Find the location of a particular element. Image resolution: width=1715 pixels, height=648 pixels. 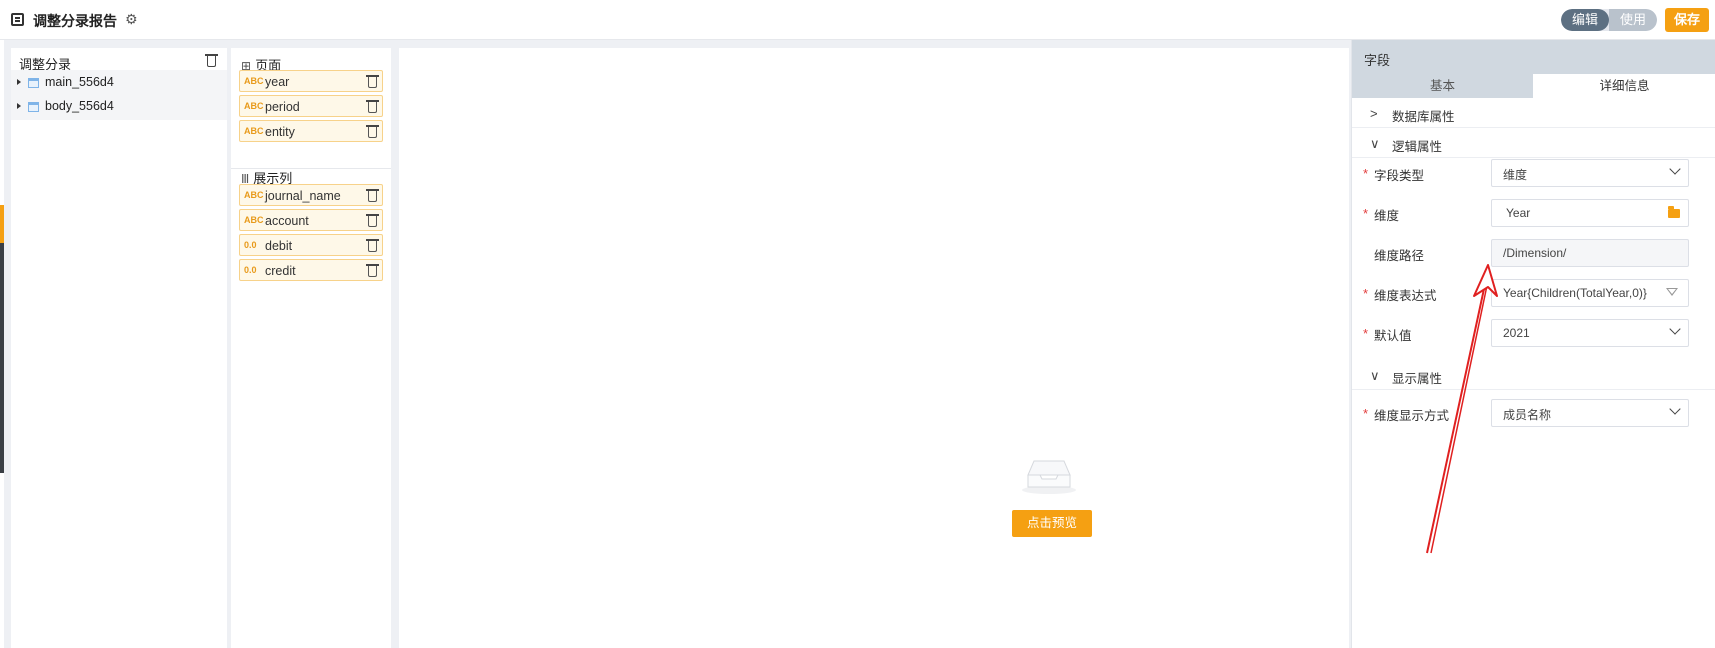

column-field-credit: 0.0 credit is located at coordinates (311, 270).